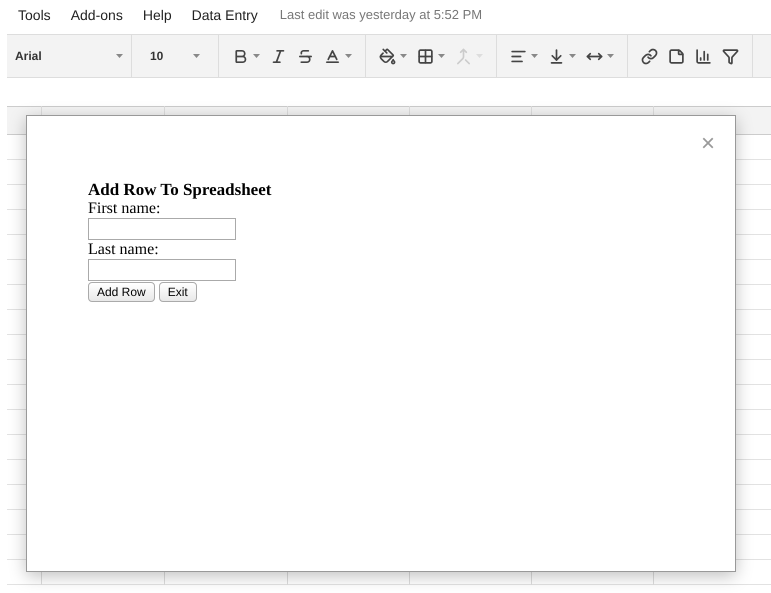 The height and width of the screenshot is (593, 771). What do you see at coordinates (518, 56) in the screenshot?
I see `align-left-icon` at bounding box center [518, 56].